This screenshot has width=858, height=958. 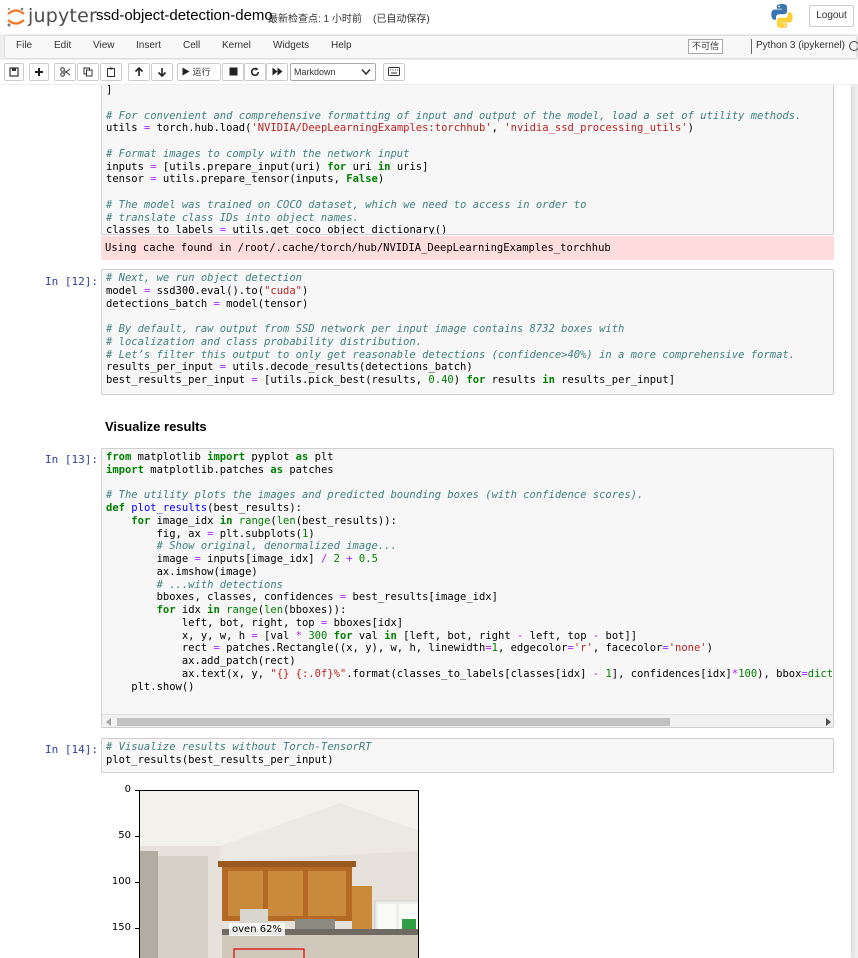 What do you see at coordinates (121, 927) in the screenshot?
I see `y-tick-150: 150` at bounding box center [121, 927].